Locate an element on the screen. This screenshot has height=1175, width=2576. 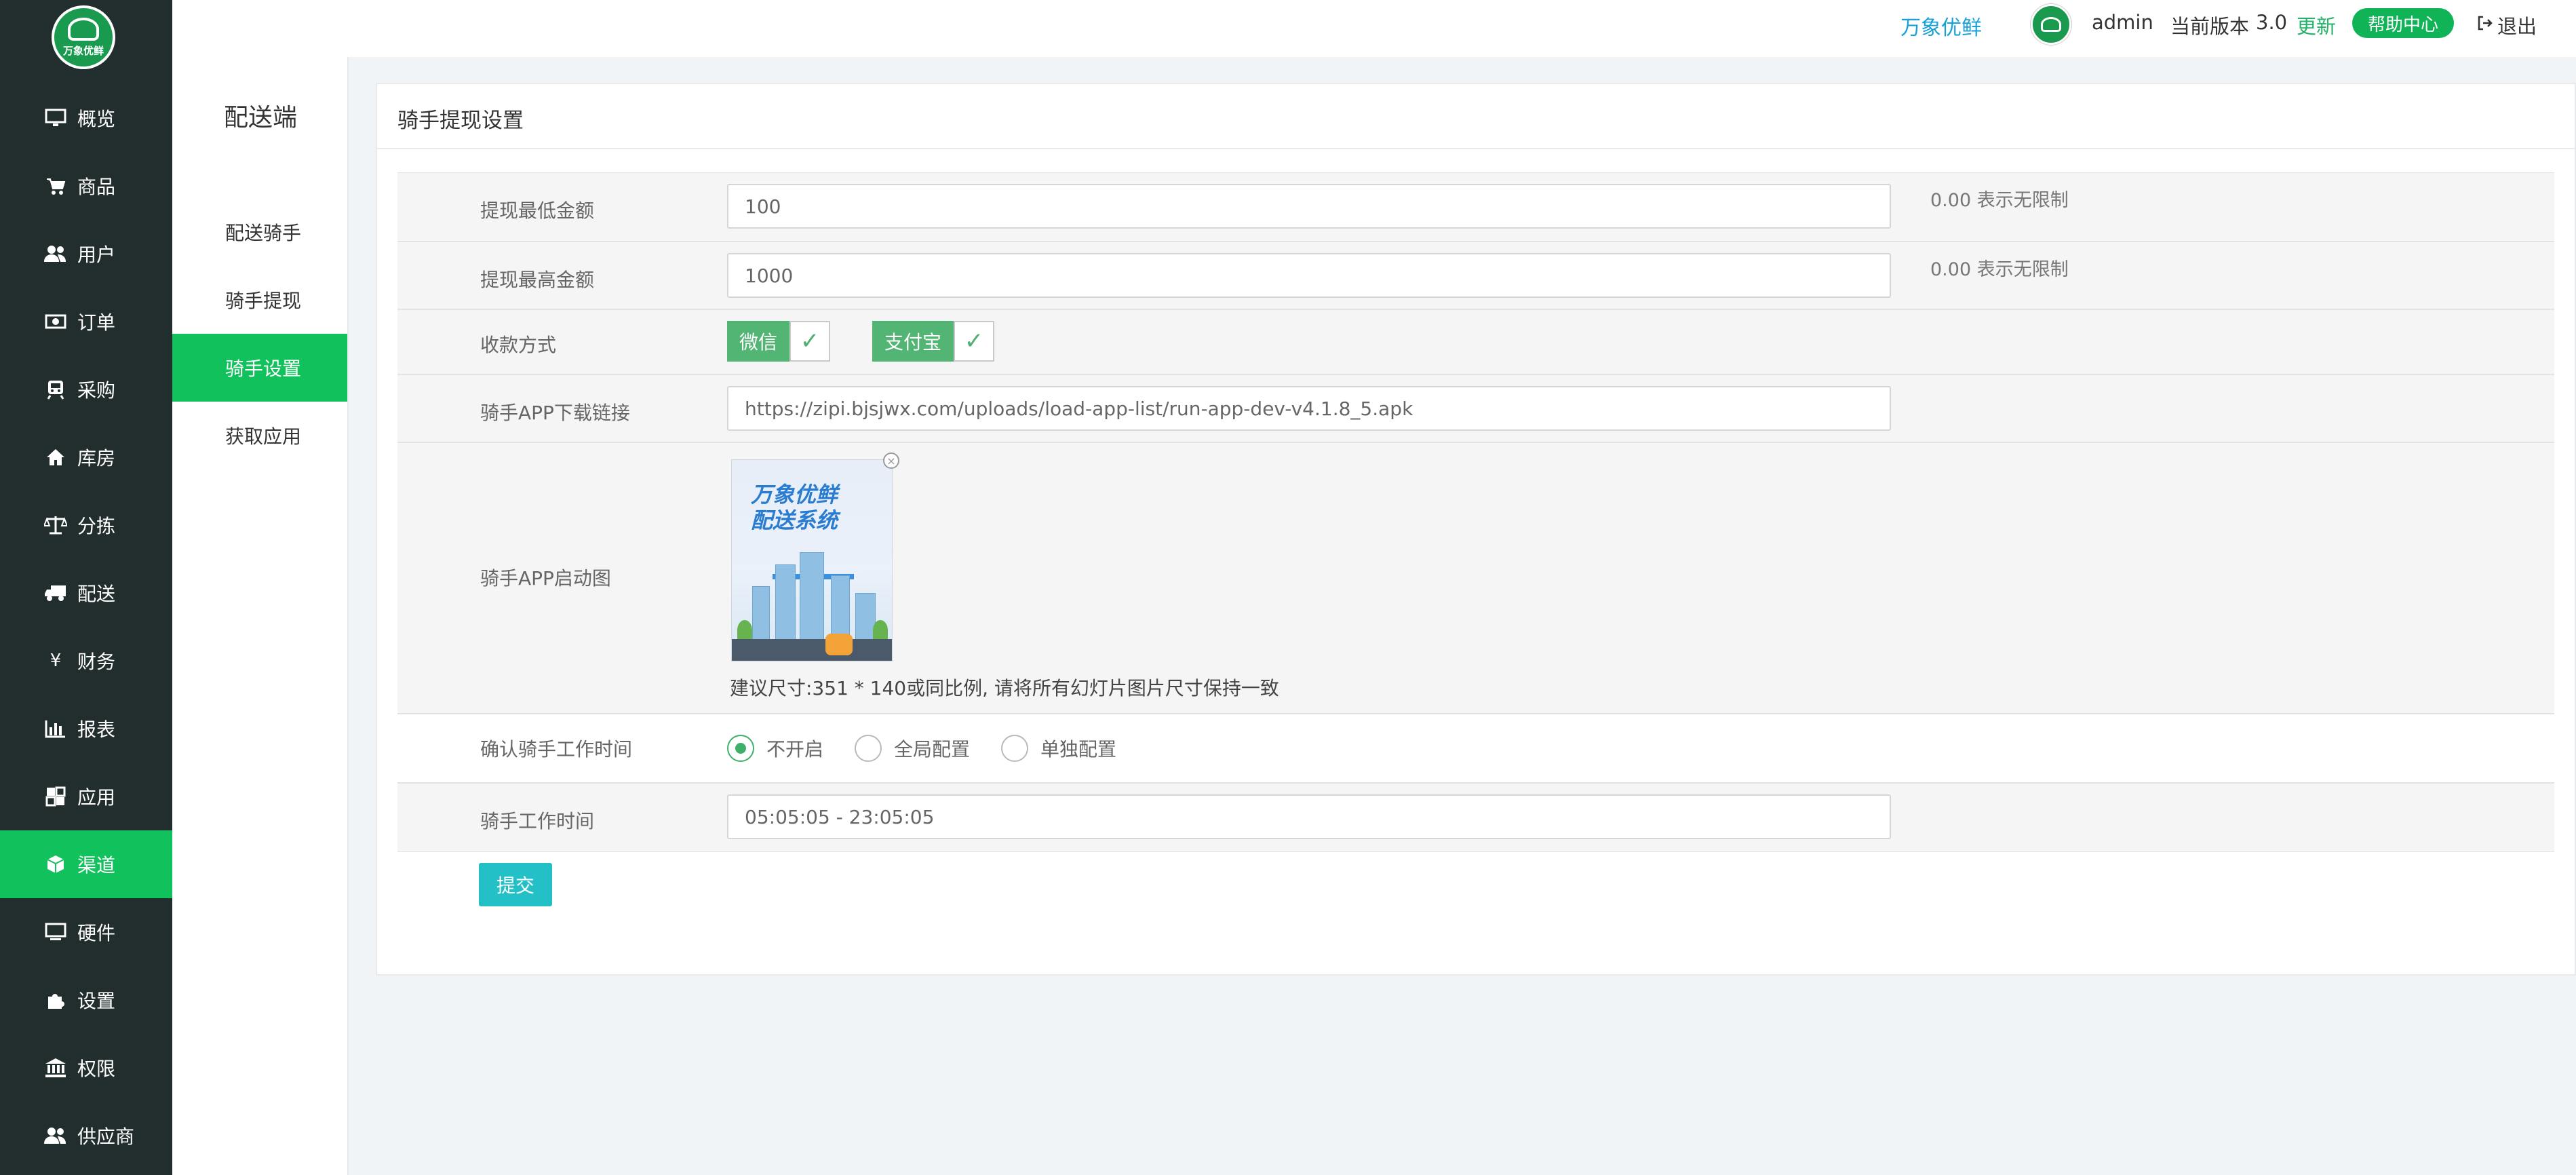
secondary-sidebar: 配送端 配送骑手 骑手提现 骑手设置 获取应用 is located at coordinates (260, 616).